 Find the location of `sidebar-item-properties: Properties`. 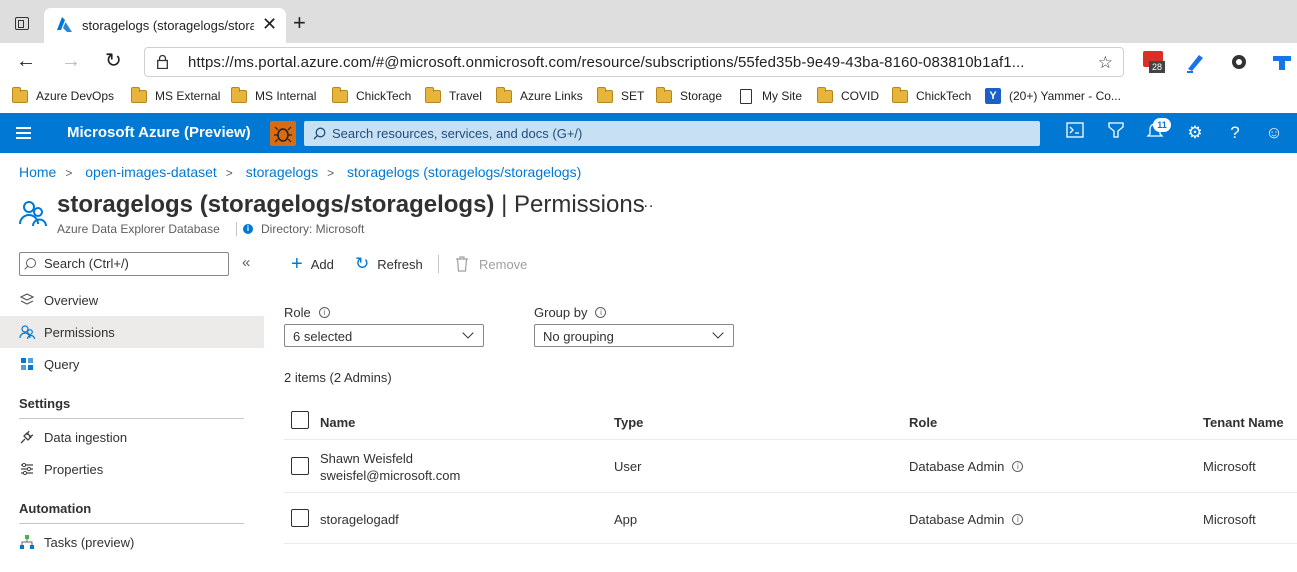

sidebar-item-properties: Properties is located at coordinates (132, 469).